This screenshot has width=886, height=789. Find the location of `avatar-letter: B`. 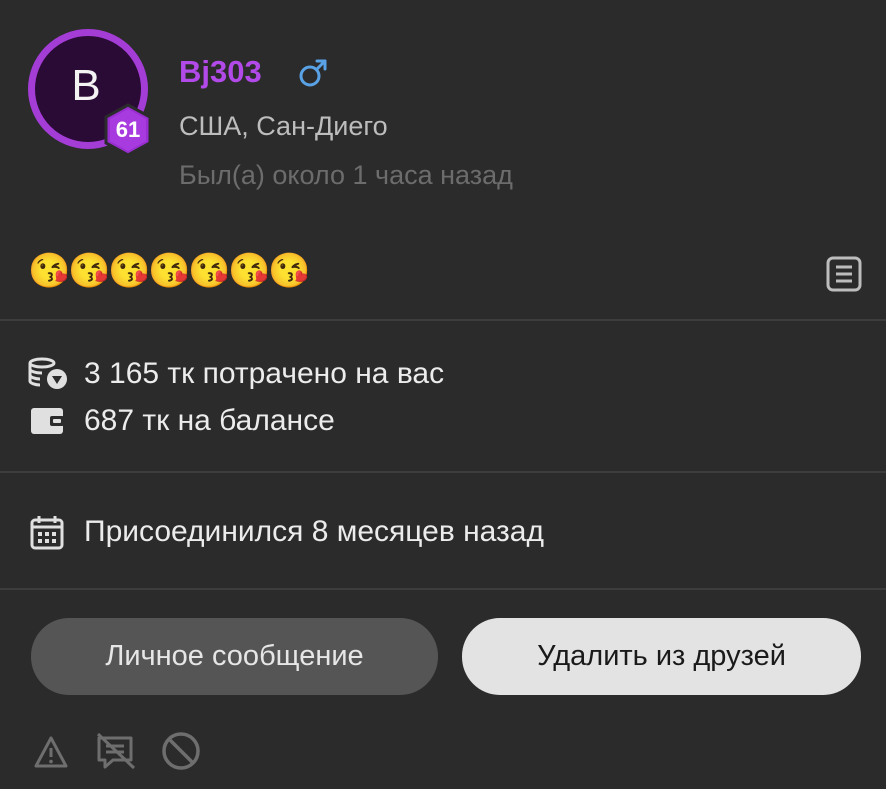

avatar-letter: B is located at coordinates (86, 85).